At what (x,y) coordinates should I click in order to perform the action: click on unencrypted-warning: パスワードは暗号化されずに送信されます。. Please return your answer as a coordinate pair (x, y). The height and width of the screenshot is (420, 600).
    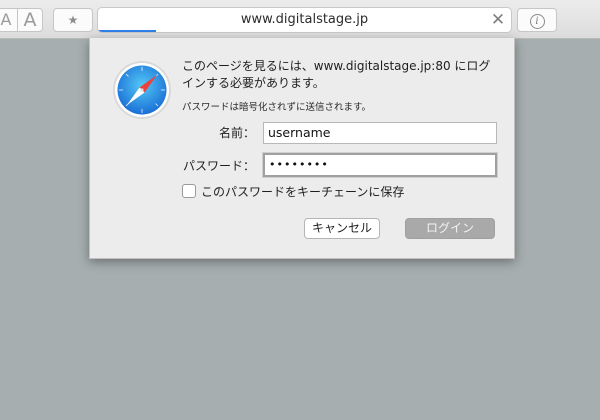
    Looking at the image, I should click on (277, 107).